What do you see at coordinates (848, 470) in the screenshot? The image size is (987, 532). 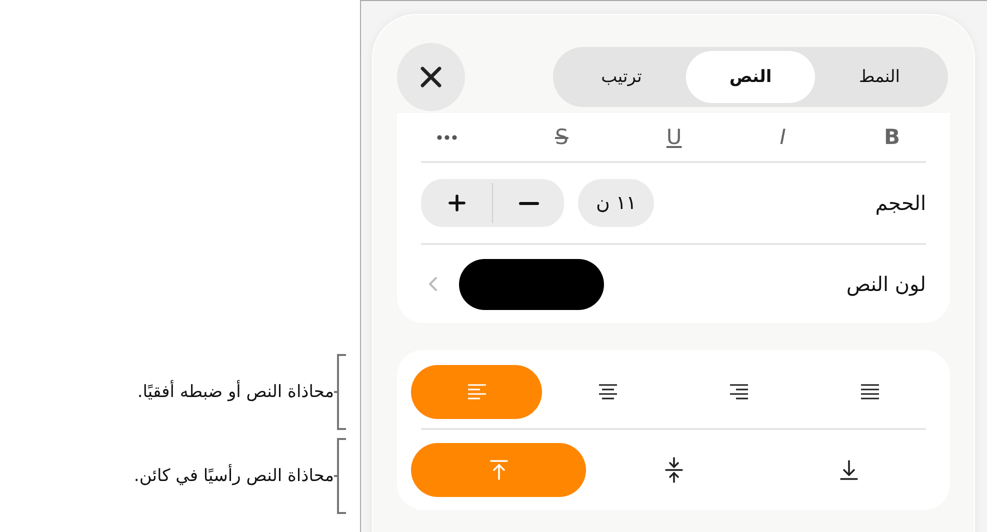 I see `align-bottom-icon` at bounding box center [848, 470].